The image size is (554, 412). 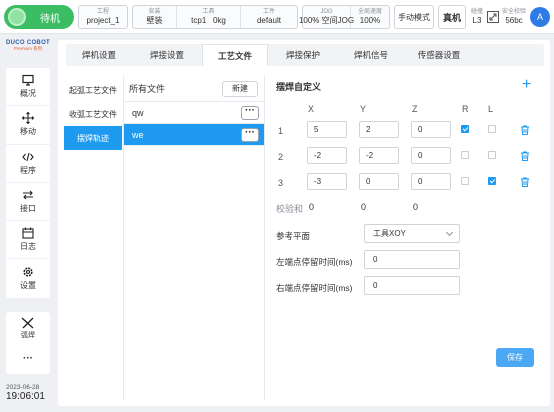 What do you see at coordinates (364, 207) in the screenshot?
I see `checksum-y: 0` at bounding box center [364, 207].